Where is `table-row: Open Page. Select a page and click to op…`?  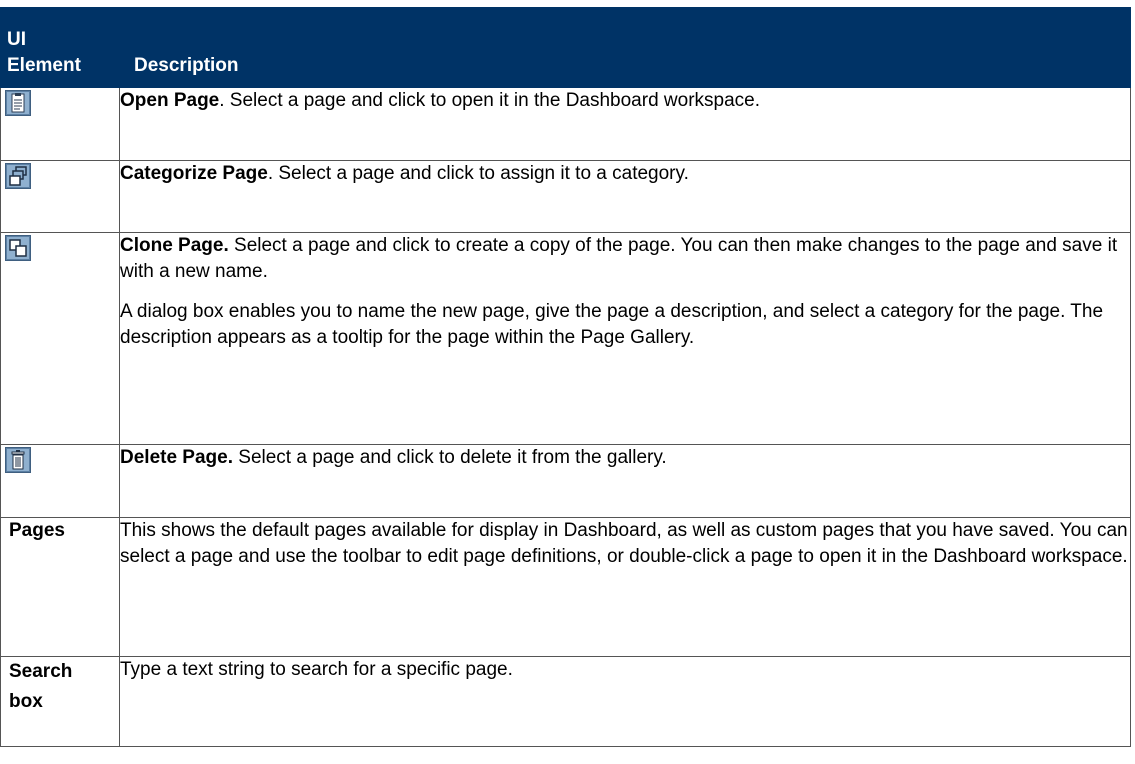 table-row: Open Page. Select a page and click to op… is located at coordinates (565, 124).